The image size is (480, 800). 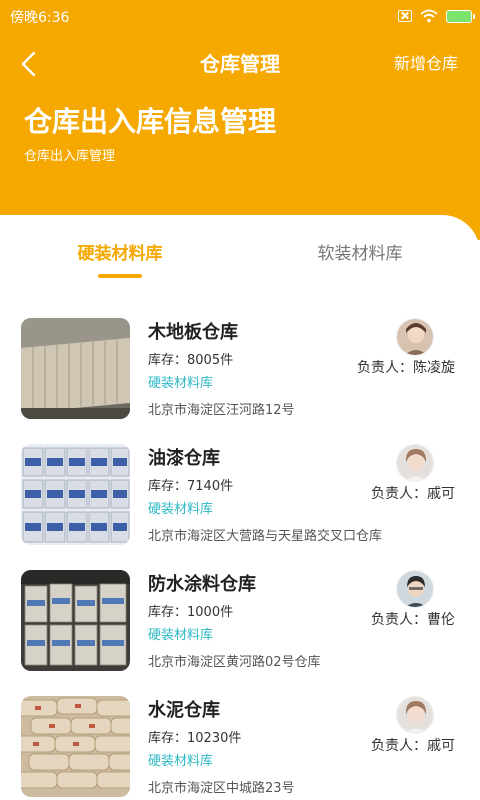 What do you see at coordinates (202, 584) in the screenshot?
I see `warehouse-name: 防水涂料仓库` at bounding box center [202, 584].